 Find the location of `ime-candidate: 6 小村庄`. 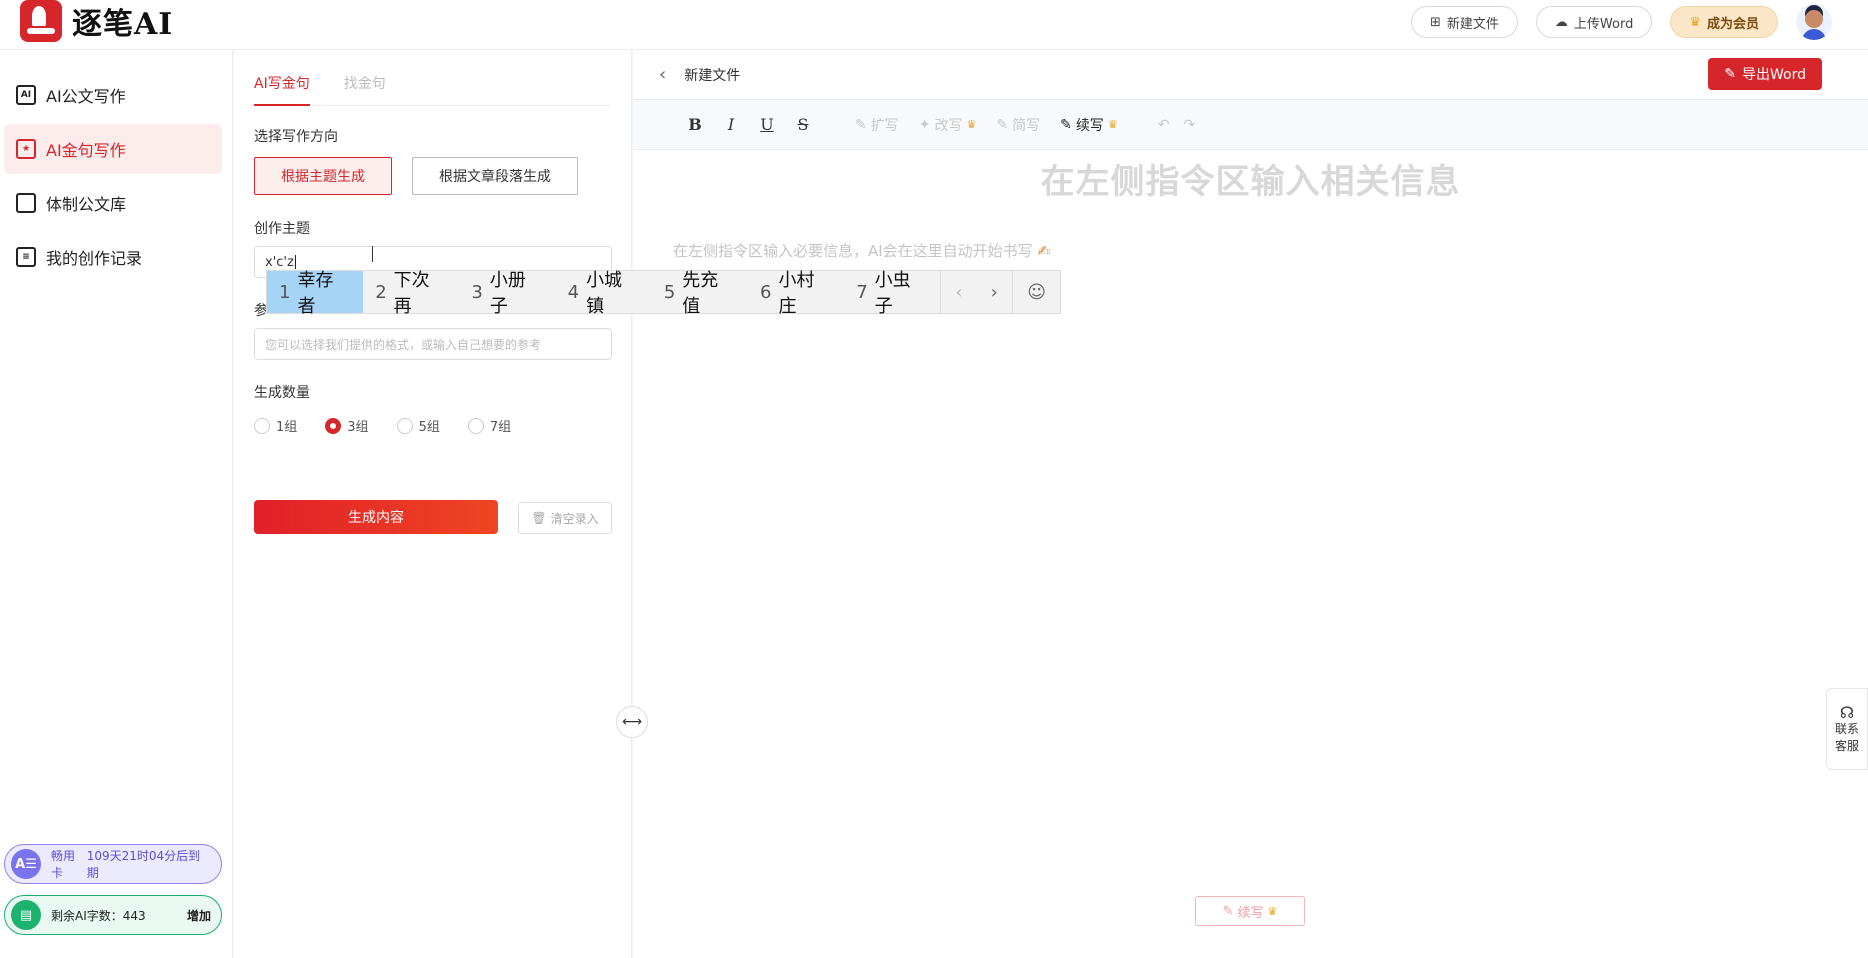

ime-candidate: 6 小村庄 is located at coordinates (796, 293).